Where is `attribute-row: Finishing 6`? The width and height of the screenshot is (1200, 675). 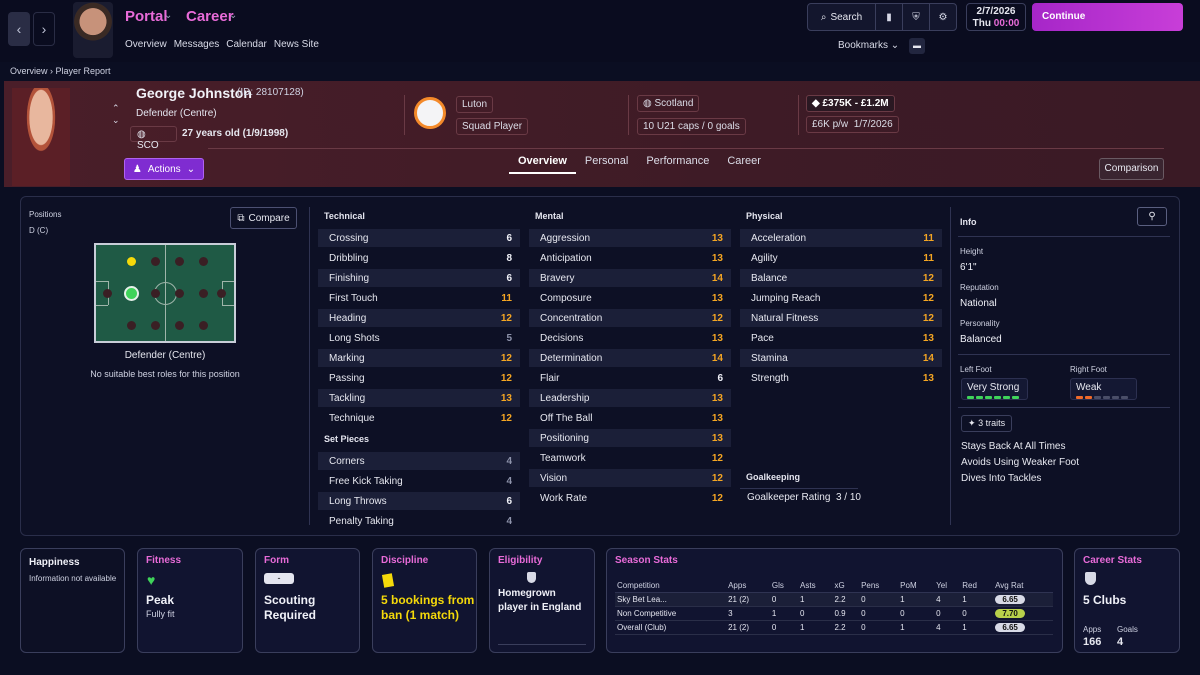 attribute-row: Finishing 6 is located at coordinates (419, 278).